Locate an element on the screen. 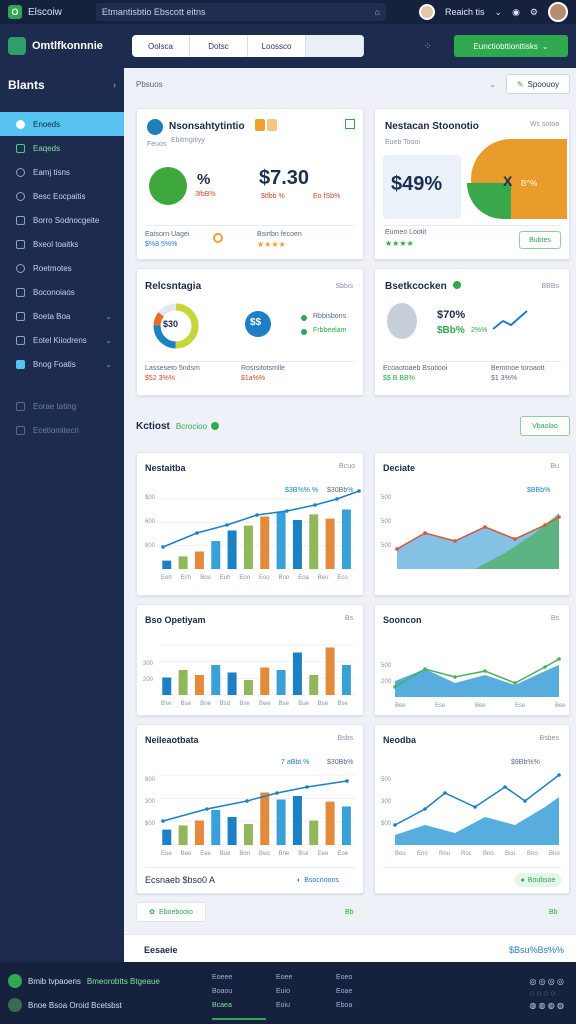 Image resolution: width=576 pixels, height=1024 pixels. foot-right2: $1a%% is located at coordinates (253, 378).